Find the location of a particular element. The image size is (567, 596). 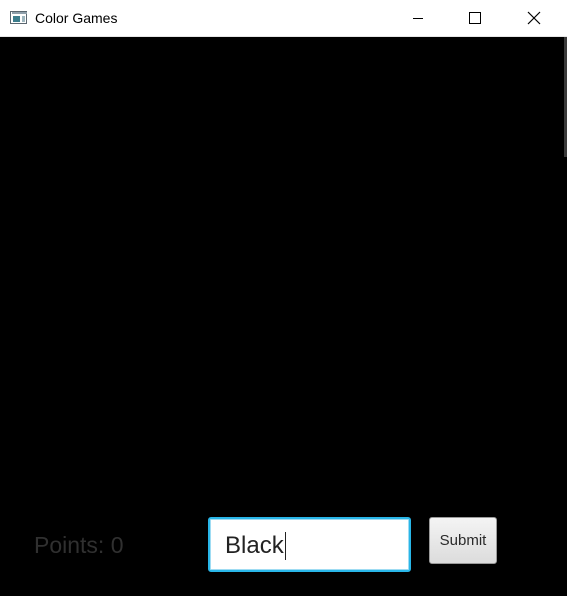

submit-button: Submit is located at coordinates (463, 540).